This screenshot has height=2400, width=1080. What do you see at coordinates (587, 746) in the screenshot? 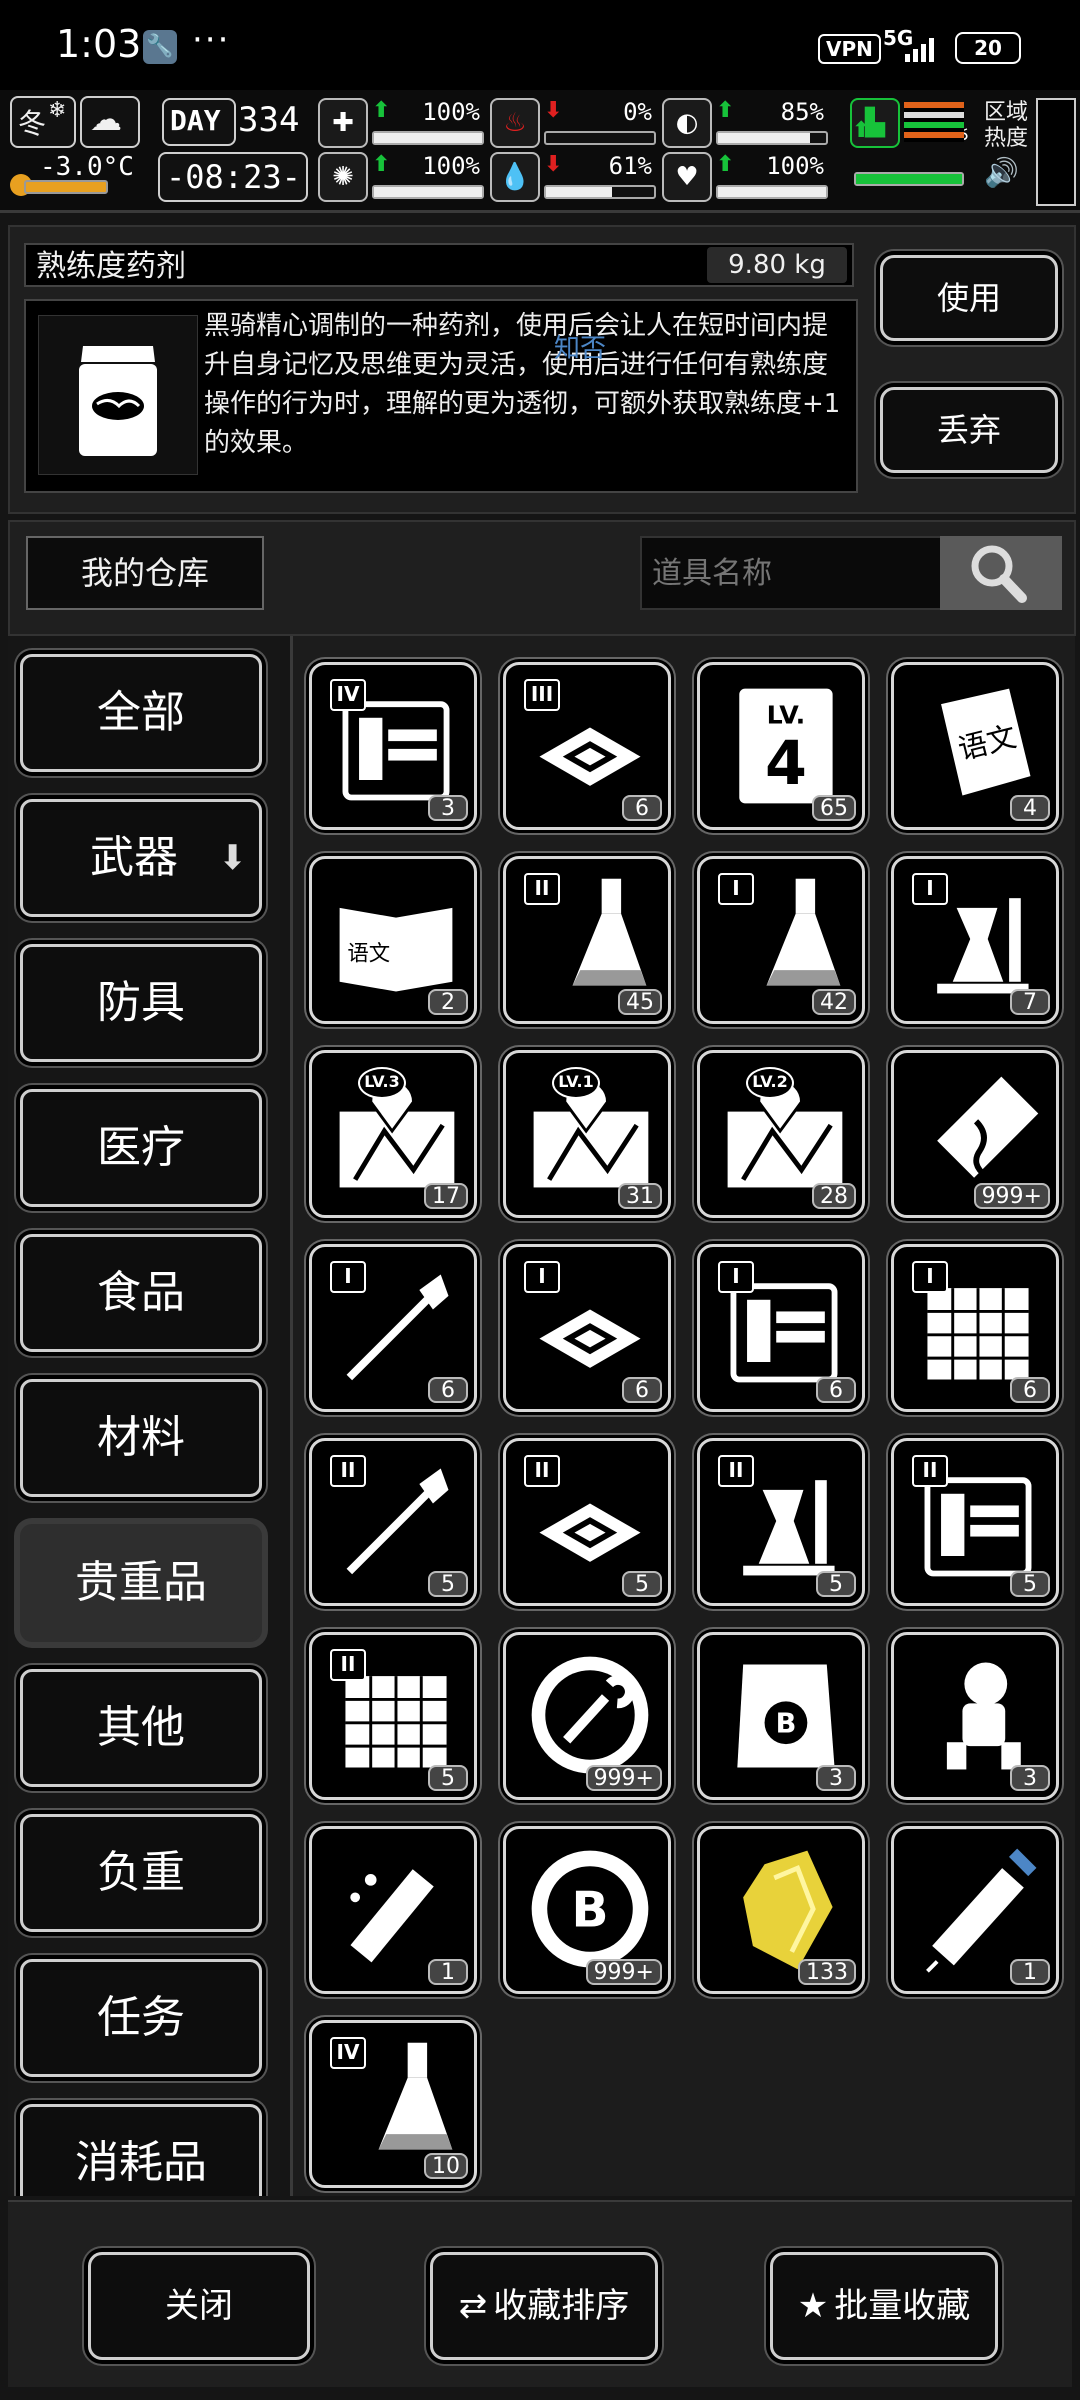
I see `inventory-slot: III 6` at bounding box center [587, 746].